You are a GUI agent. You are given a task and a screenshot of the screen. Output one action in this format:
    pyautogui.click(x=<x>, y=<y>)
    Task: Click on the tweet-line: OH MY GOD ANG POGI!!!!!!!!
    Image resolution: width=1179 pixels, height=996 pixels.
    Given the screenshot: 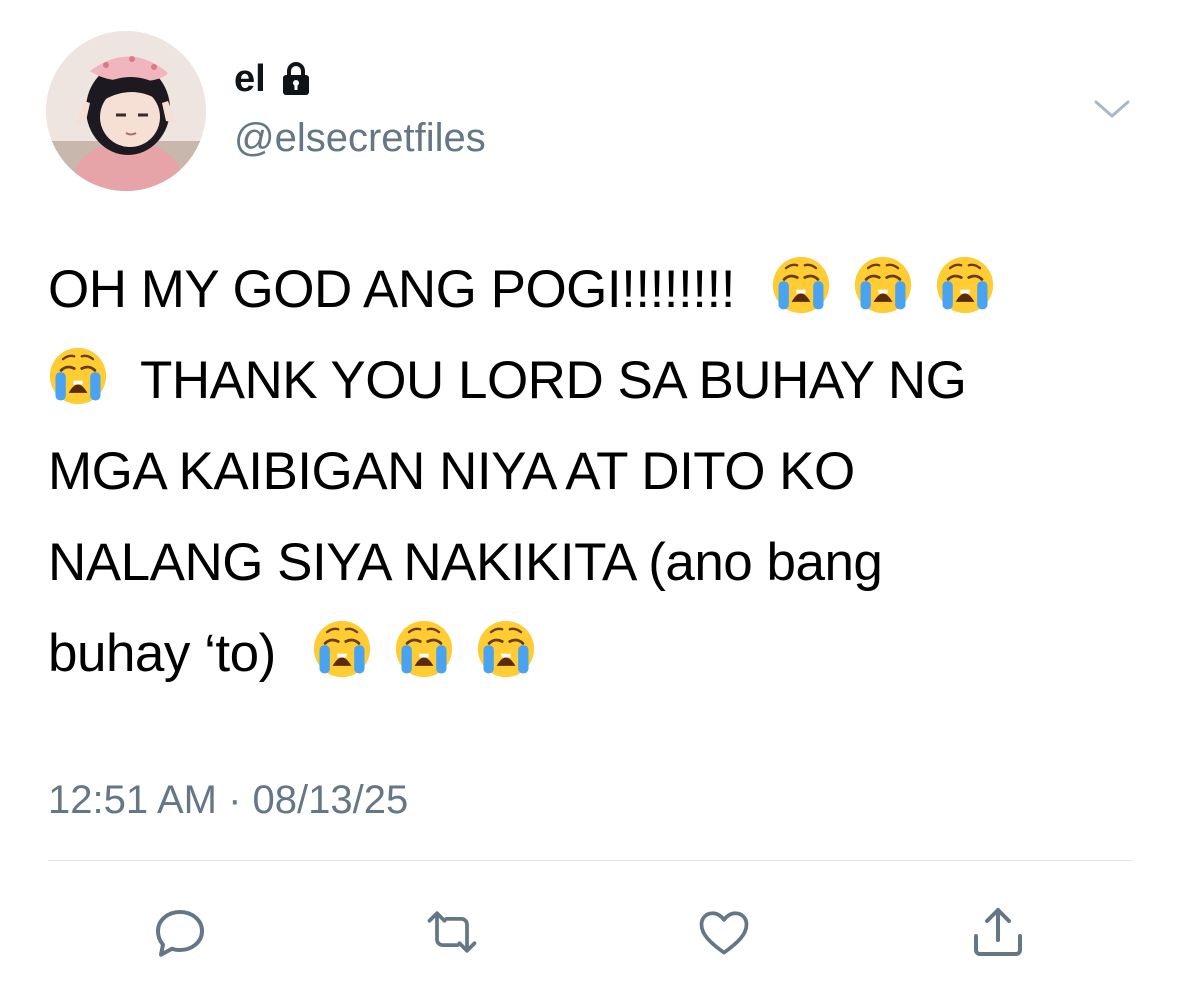 What is the action you would take?
    pyautogui.click(x=588, y=289)
    